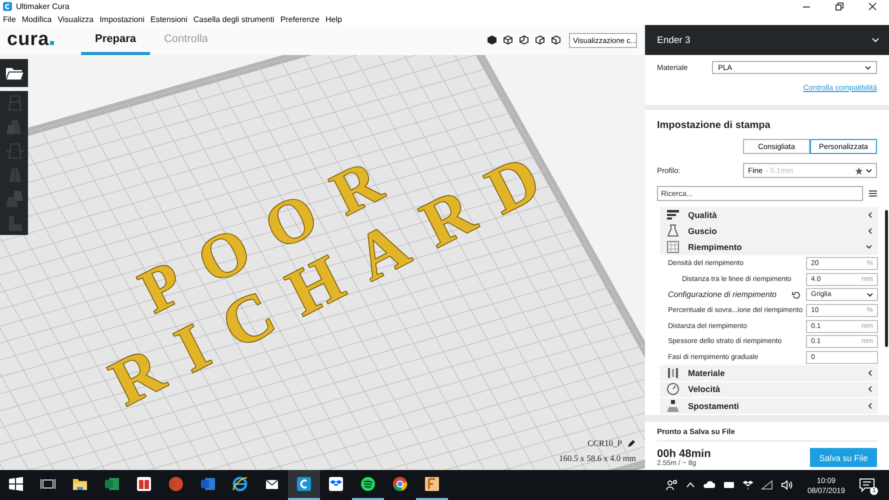  What do you see at coordinates (769, 215) in the screenshot?
I see `category-header: Qualità` at bounding box center [769, 215].